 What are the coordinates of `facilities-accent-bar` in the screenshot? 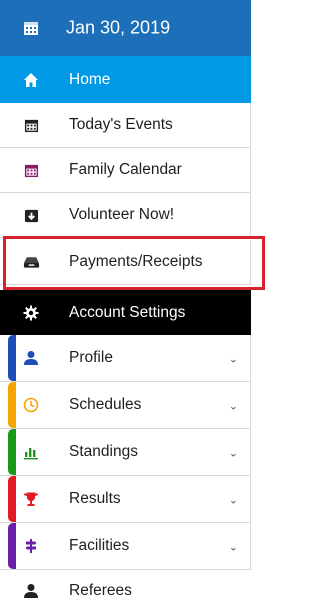 It's located at (12, 546).